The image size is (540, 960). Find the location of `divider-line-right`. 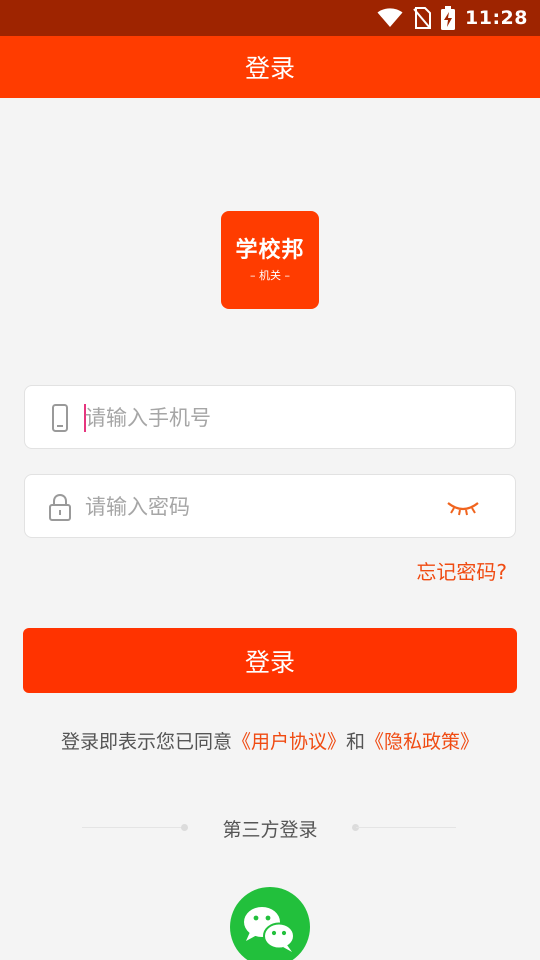

divider-line-right is located at coordinates (406, 827).